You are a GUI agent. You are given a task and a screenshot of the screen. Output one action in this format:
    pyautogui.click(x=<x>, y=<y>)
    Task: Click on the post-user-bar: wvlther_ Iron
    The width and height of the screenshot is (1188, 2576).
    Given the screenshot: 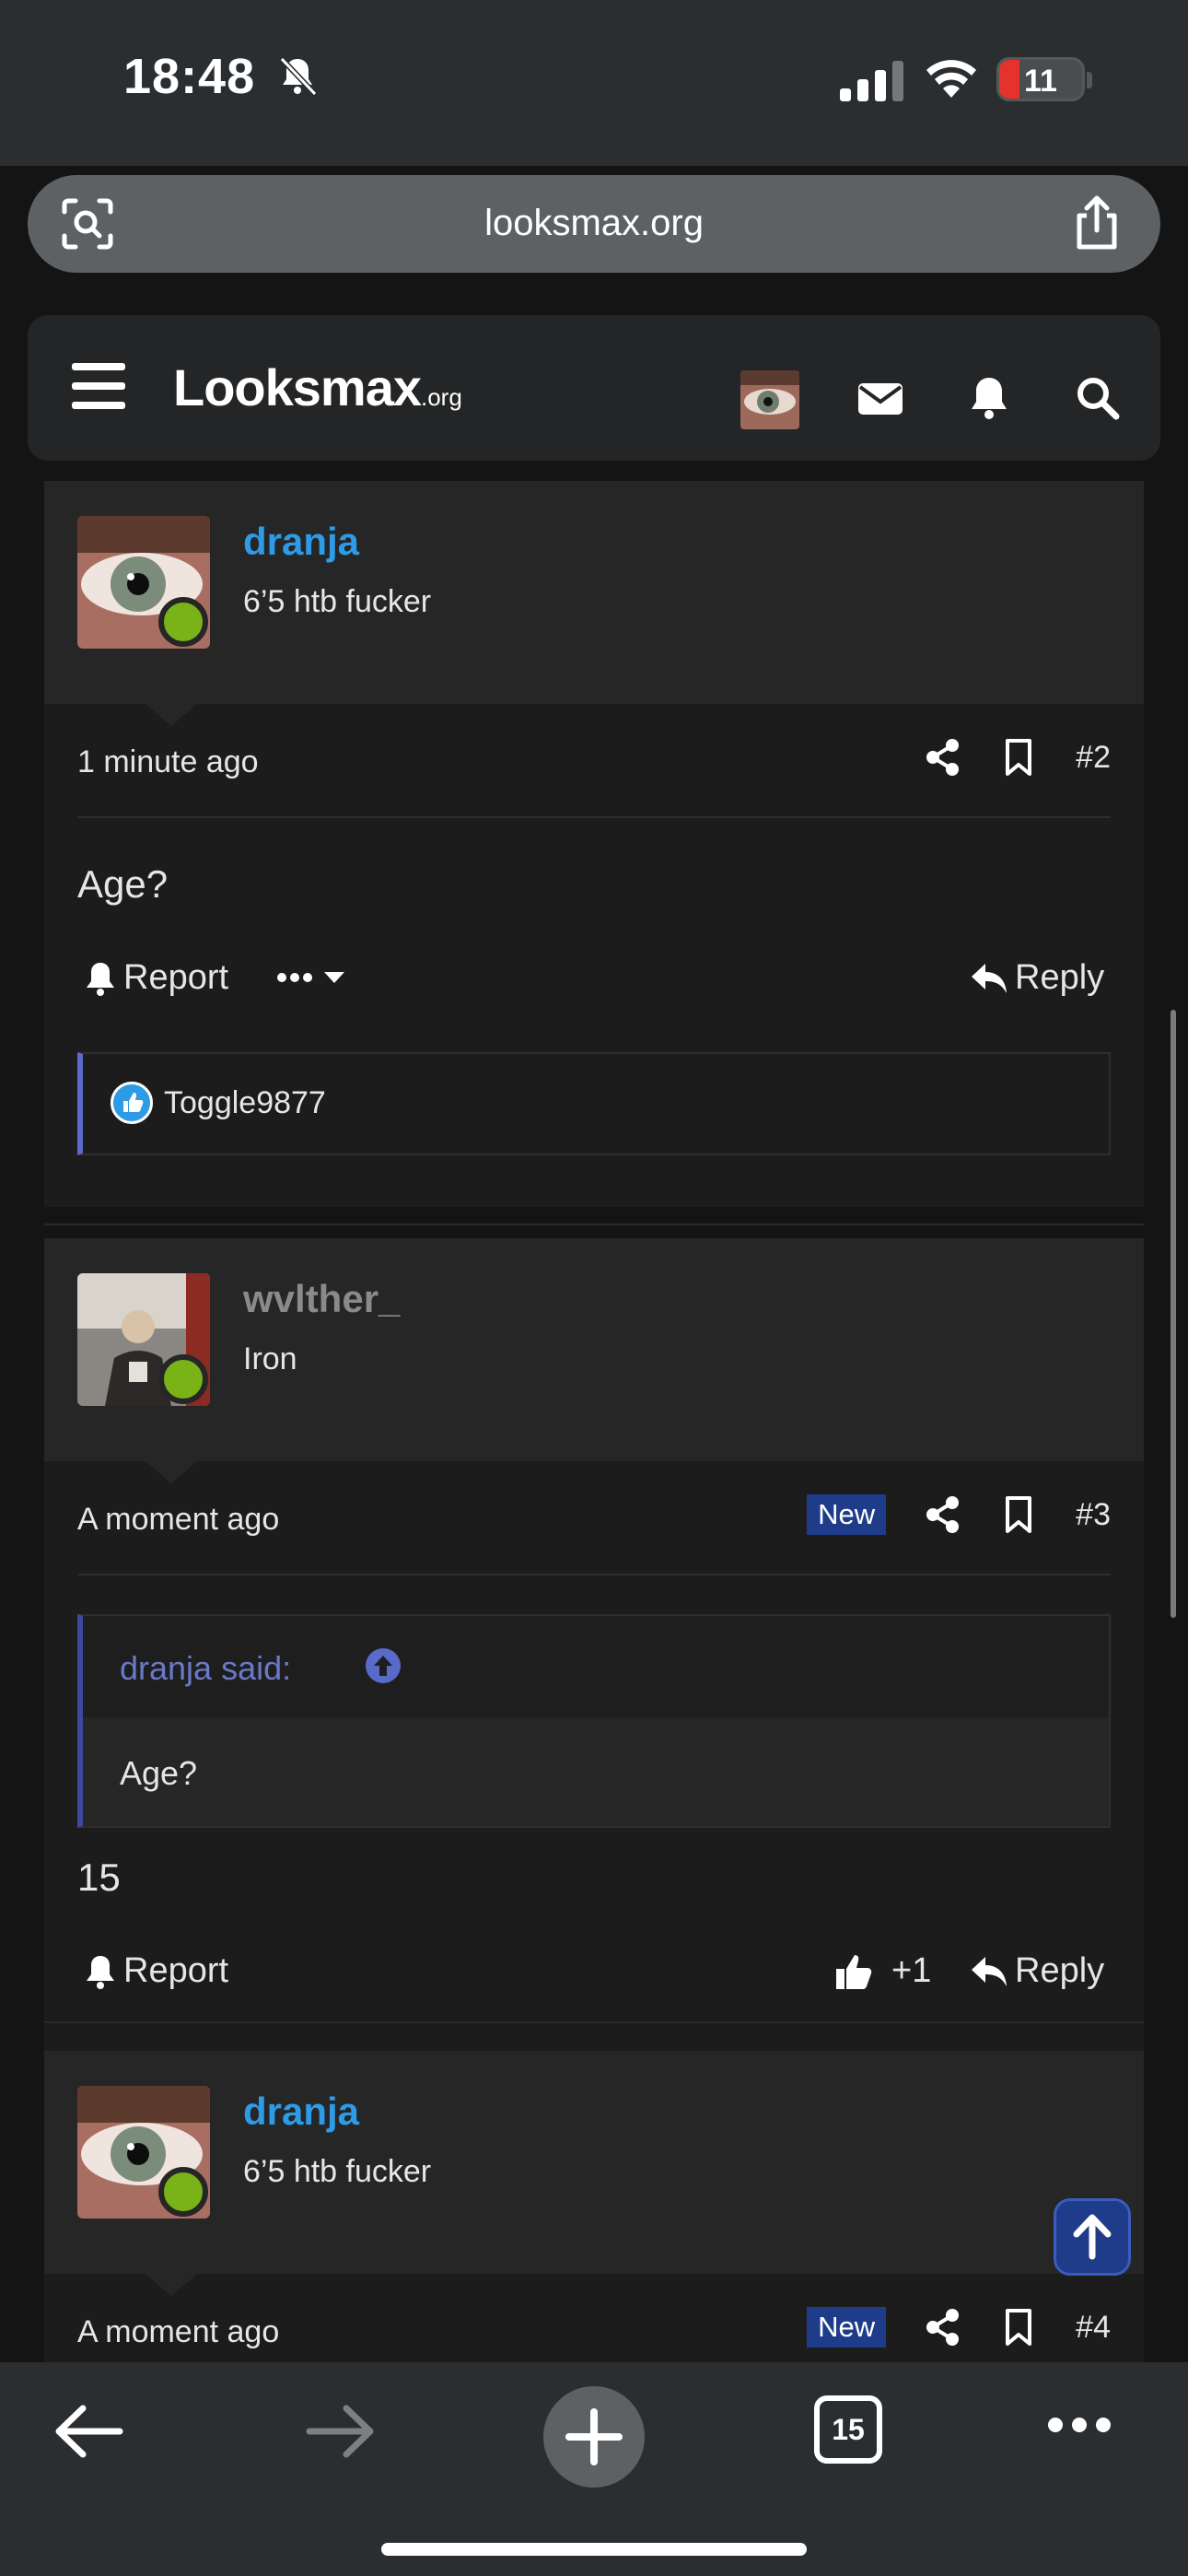 What is the action you would take?
    pyautogui.click(x=594, y=1349)
    